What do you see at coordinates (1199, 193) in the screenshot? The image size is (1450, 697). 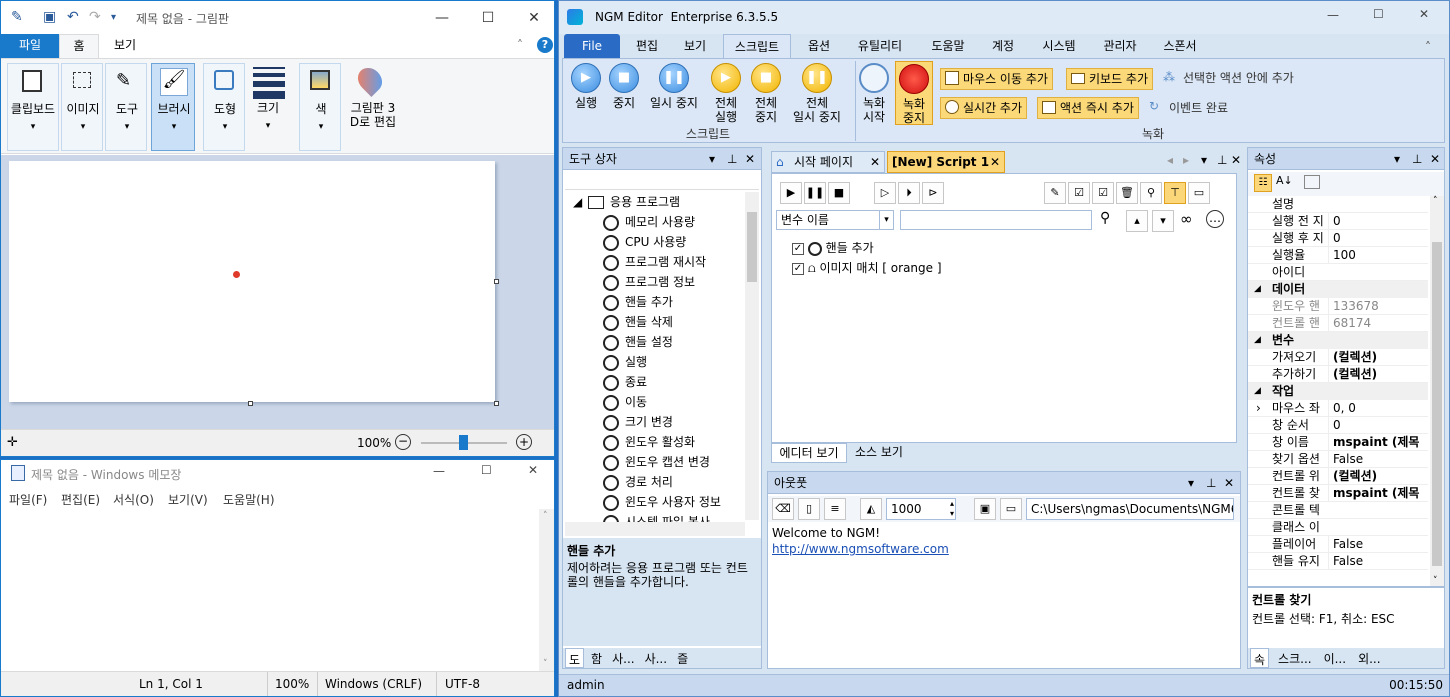 I see `screen-icon: ▭` at bounding box center [1199, 193].